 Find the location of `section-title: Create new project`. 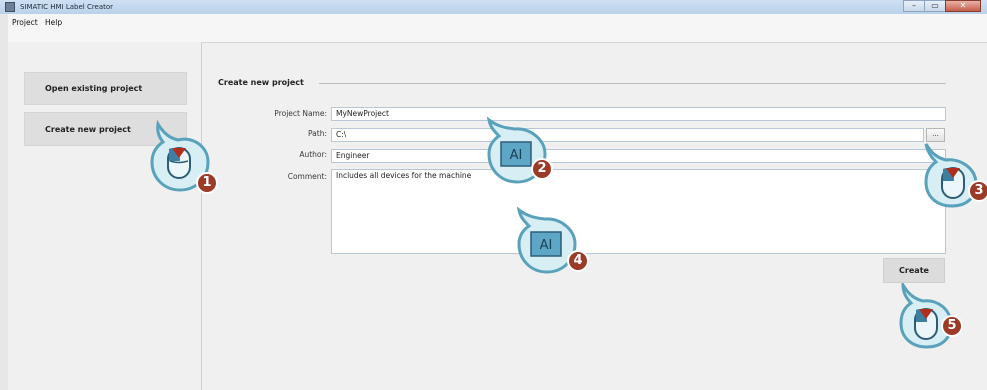

section-title: Create new project is located at coordinates (261, 82).